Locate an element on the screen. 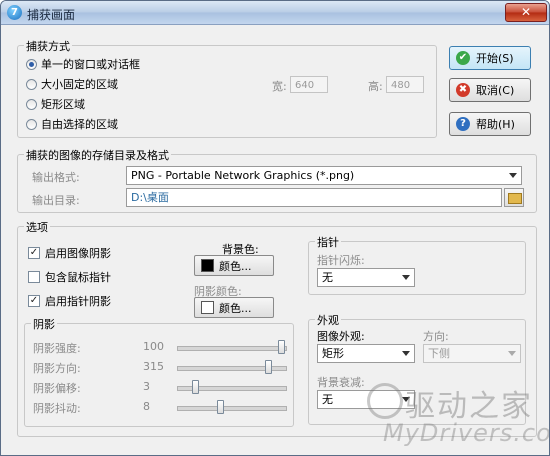  shadow-slider-row: 阴影抖动: 8 is located at coordinates (159, 408).